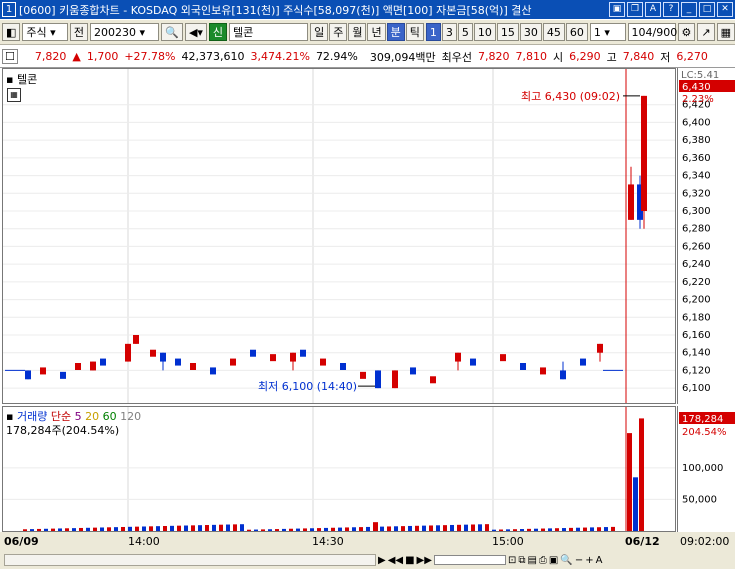  Describe the element at coordinates (484, 32) in the screenshot. I see `interval-tab-3: 10` at that location.